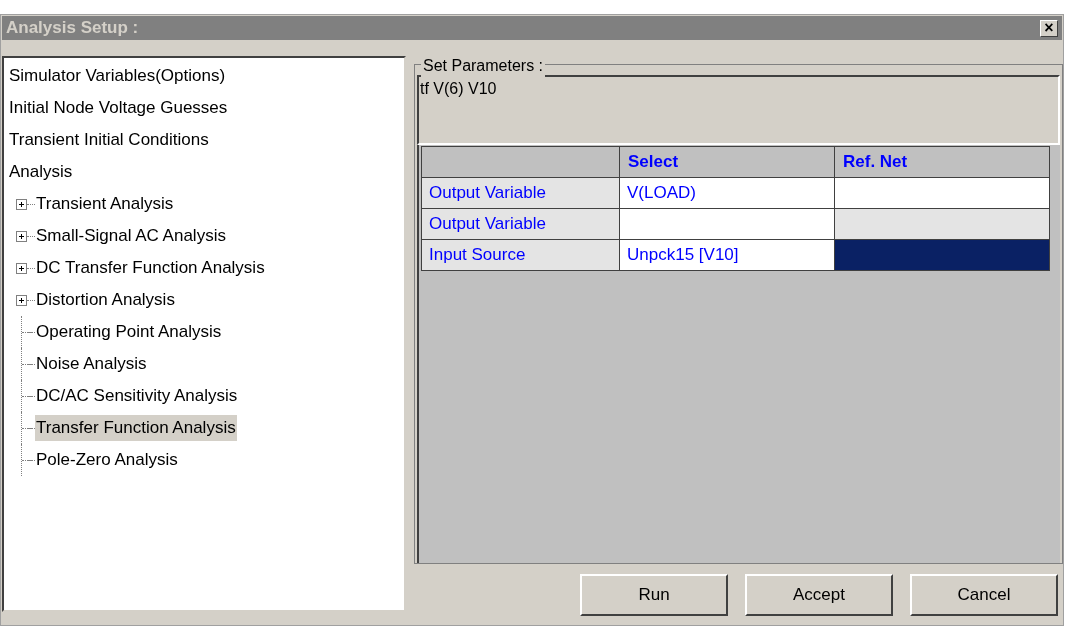  Describe the element at coordinates (72, 28) in the screenshot. I see `window-title: Analysis Setup :` at that location.